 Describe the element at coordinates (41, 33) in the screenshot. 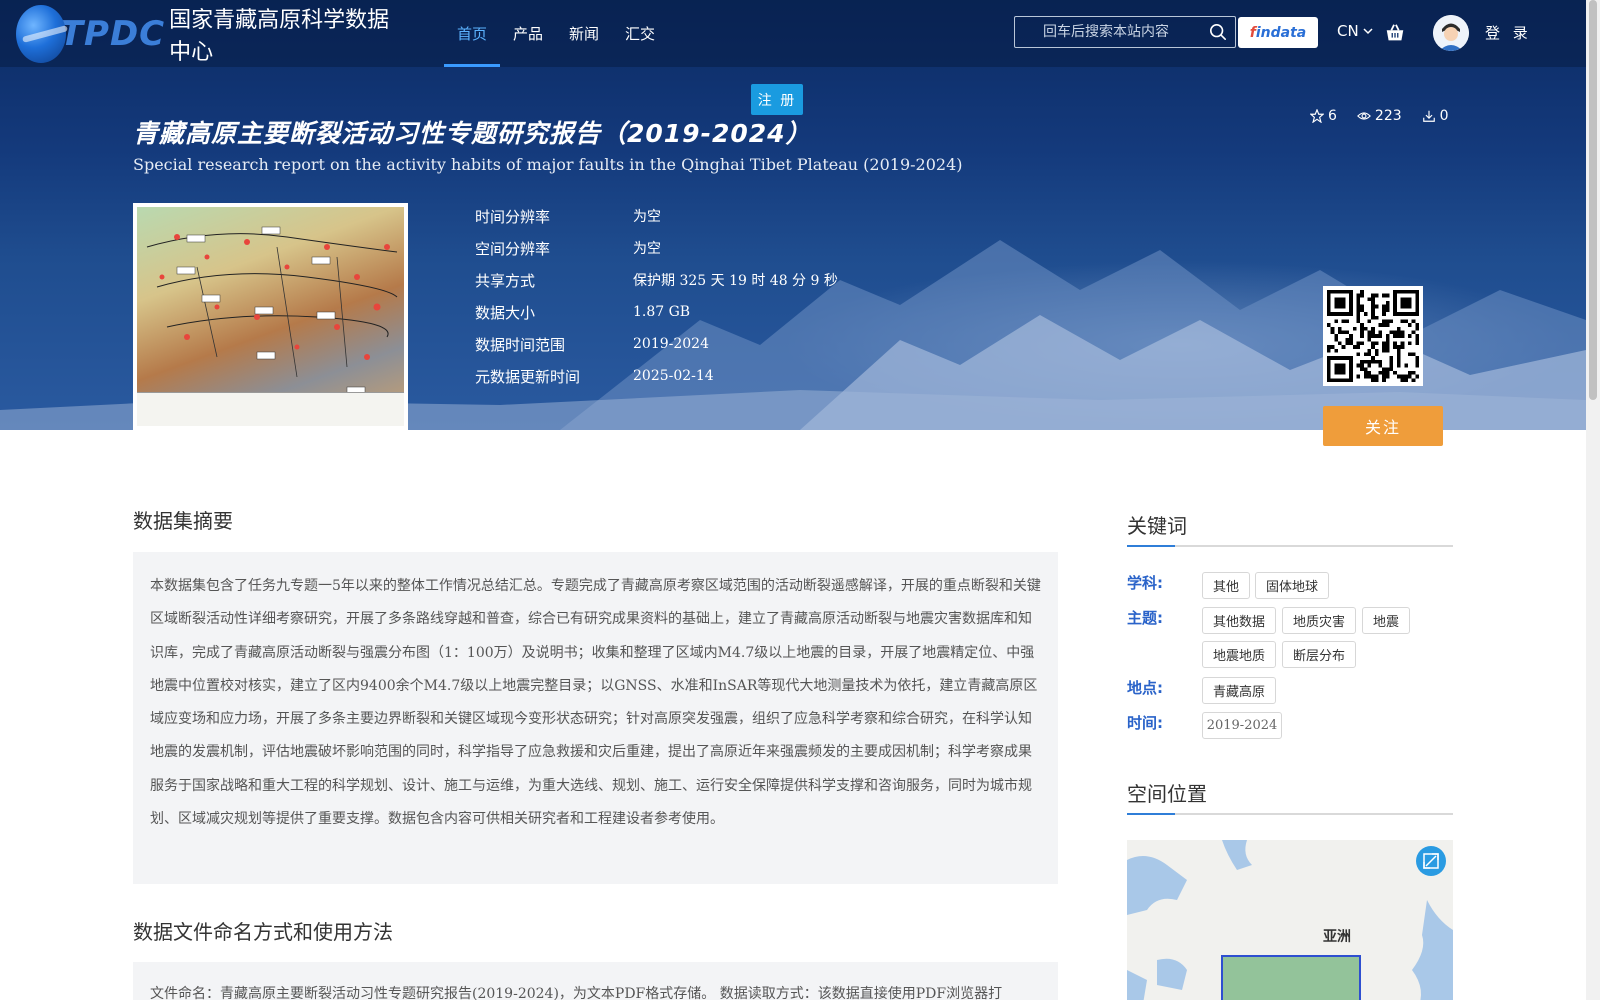

I see `globe-logo-icon` at that location.